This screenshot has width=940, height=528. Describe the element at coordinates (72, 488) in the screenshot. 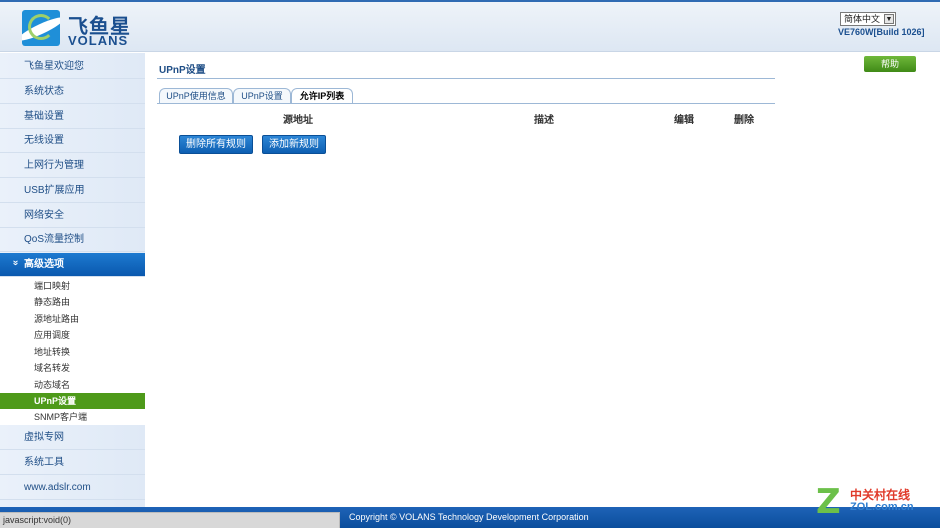

I see `sidebar-item-website-link: www.adslr.com` at that location.